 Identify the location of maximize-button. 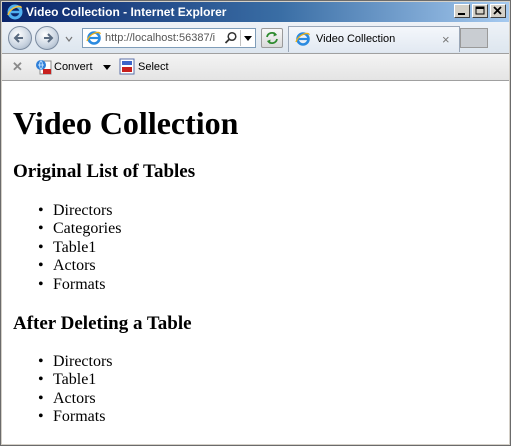
(480, 11).